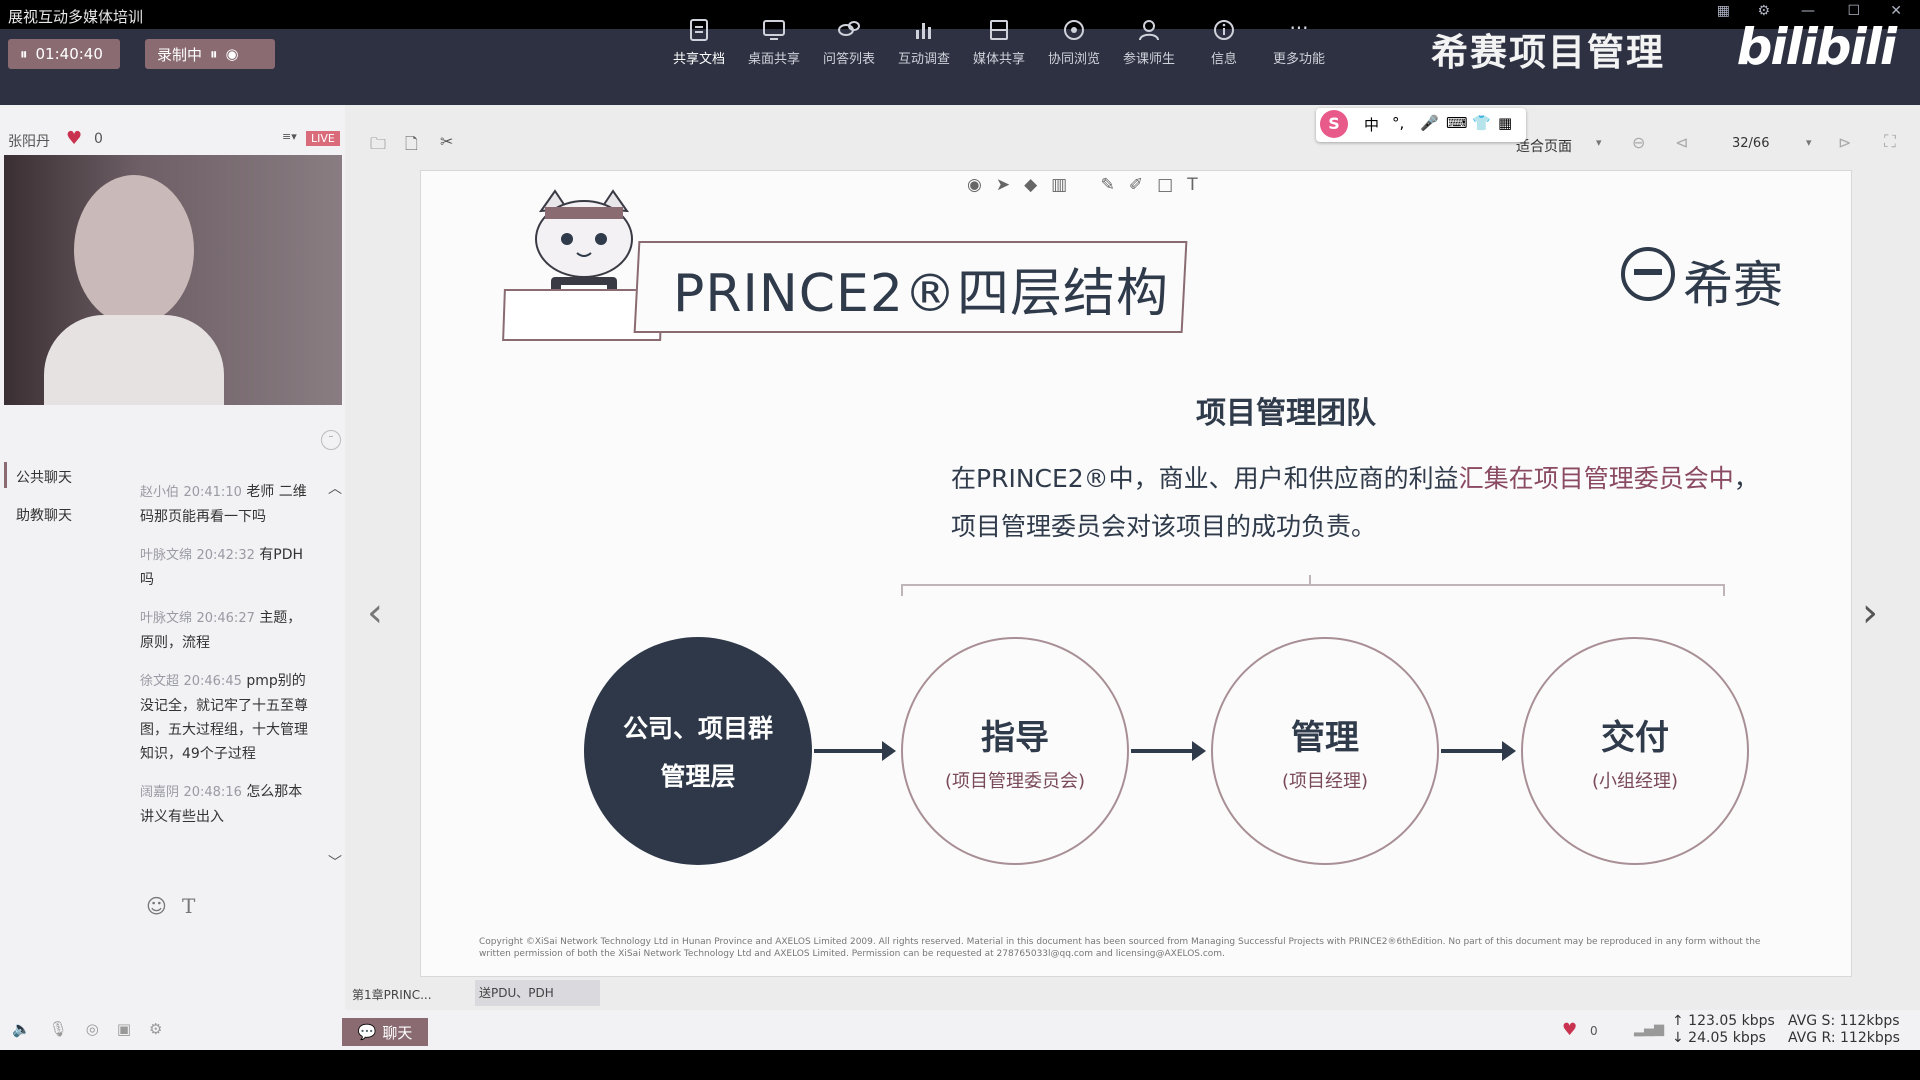 The width and height of the screenshot is (1920, 1080). Describe the element at coordinates (1809, 142) in the screenshot. I see `page-dropdown-icon: ▾` at that location.